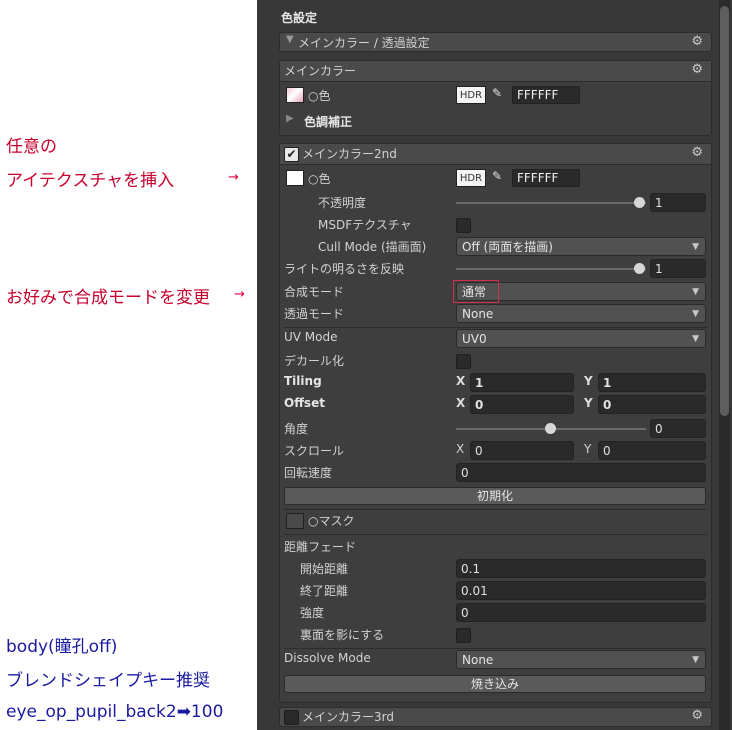 The width and height of the screenshot is (732, 730). I want to click on annotation-texture-line1: 任意の, so click(31, 147).